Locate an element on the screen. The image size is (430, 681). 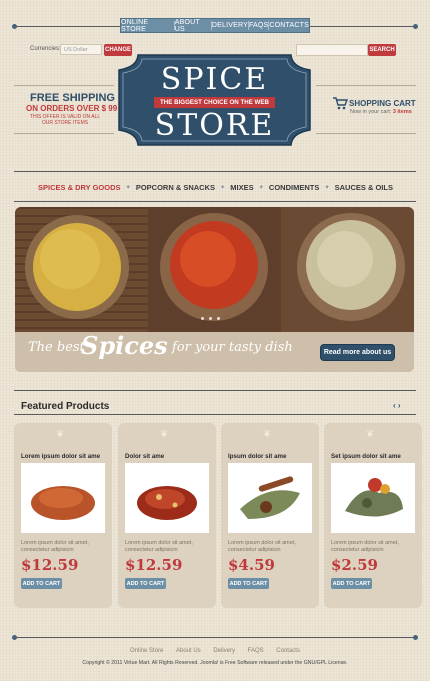
banner-image-herbs is located at coordinates (347, 269).